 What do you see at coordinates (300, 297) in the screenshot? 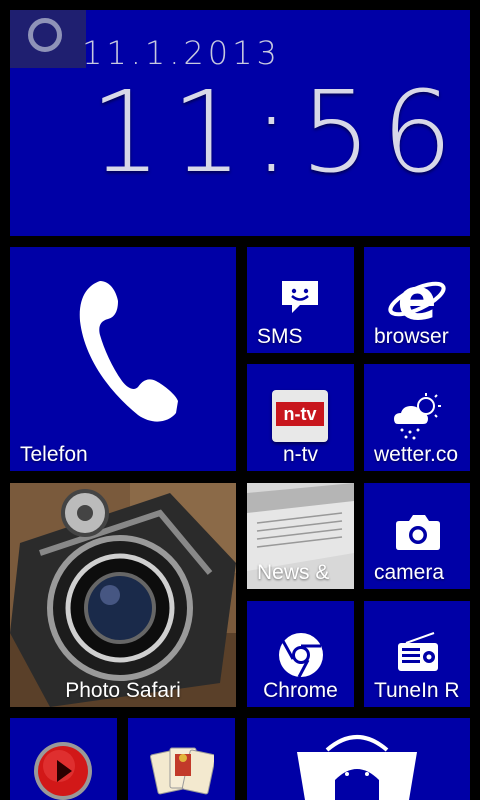
I see `sms-icon` at bounding box center [300, 297].